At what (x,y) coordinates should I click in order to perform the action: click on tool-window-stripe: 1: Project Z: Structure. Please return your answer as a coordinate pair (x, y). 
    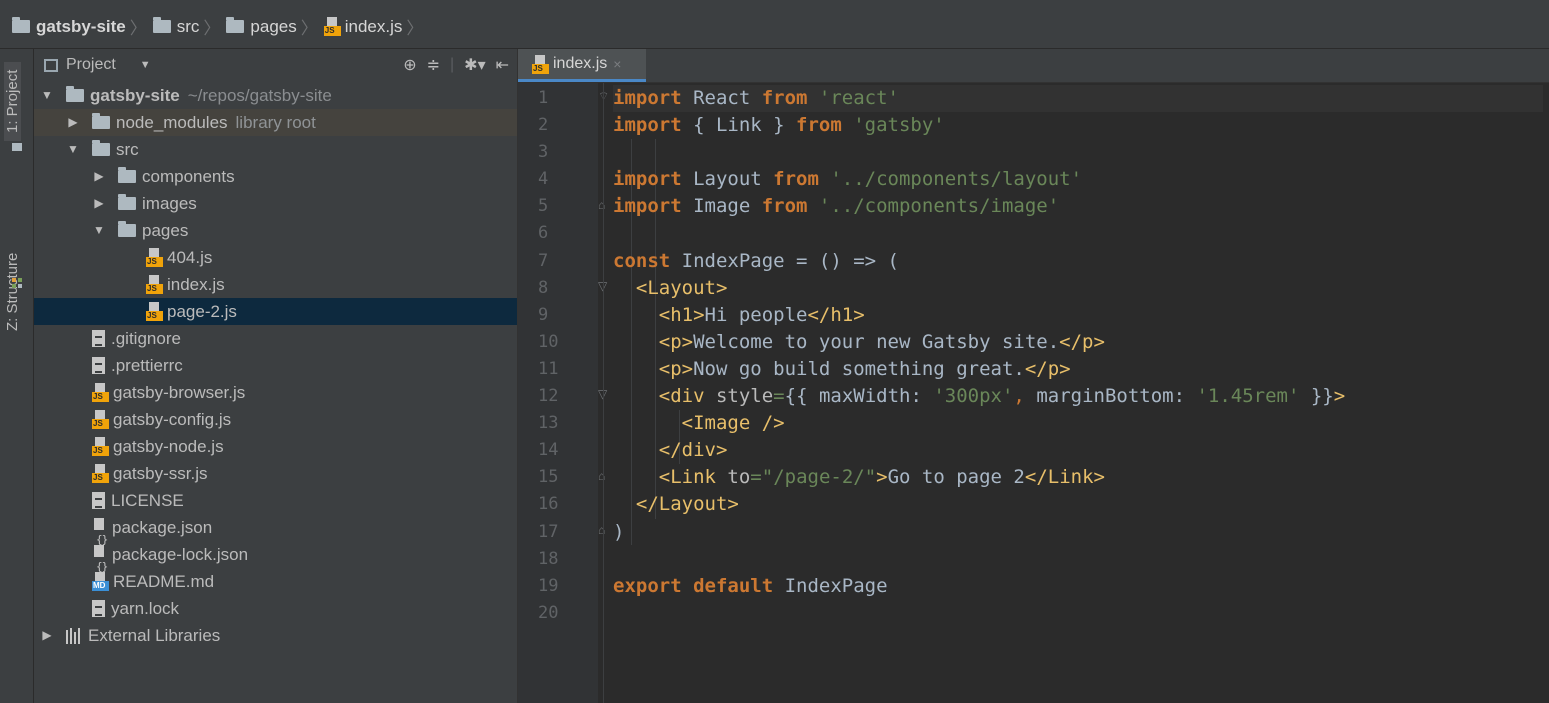
    Looking at the image, I should click on (17, 376).